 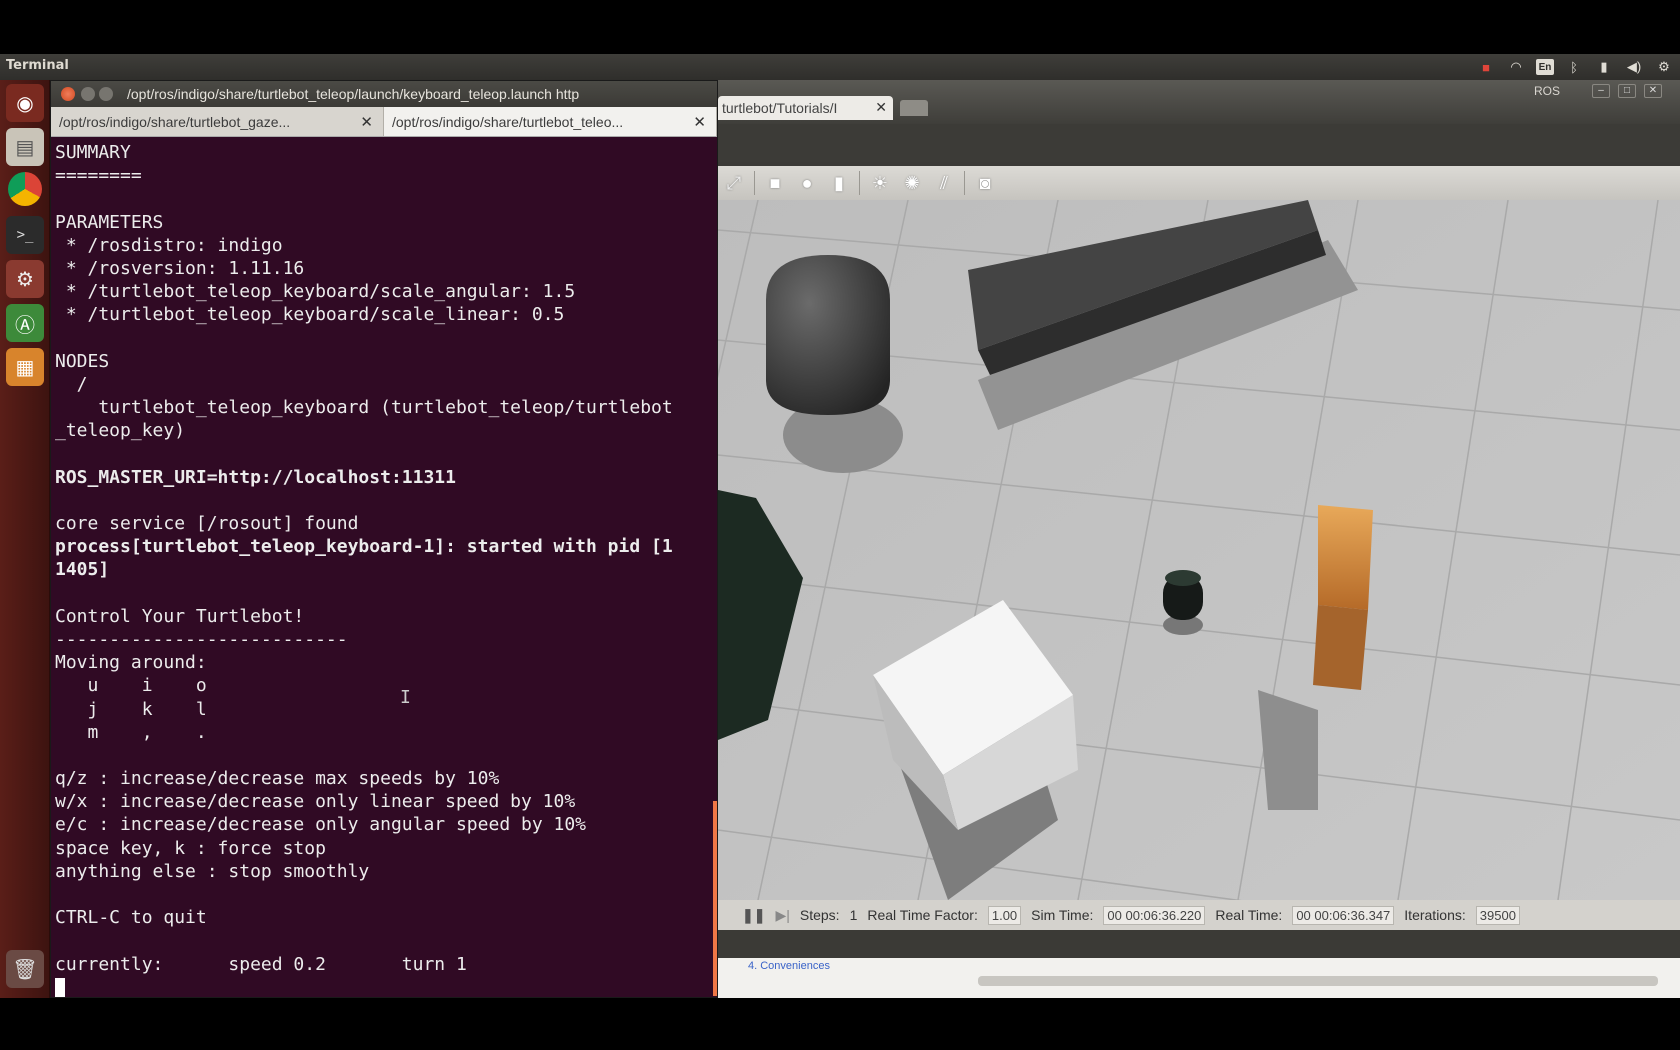 I want to click on chrome-icon, so click(x=25, y=189).